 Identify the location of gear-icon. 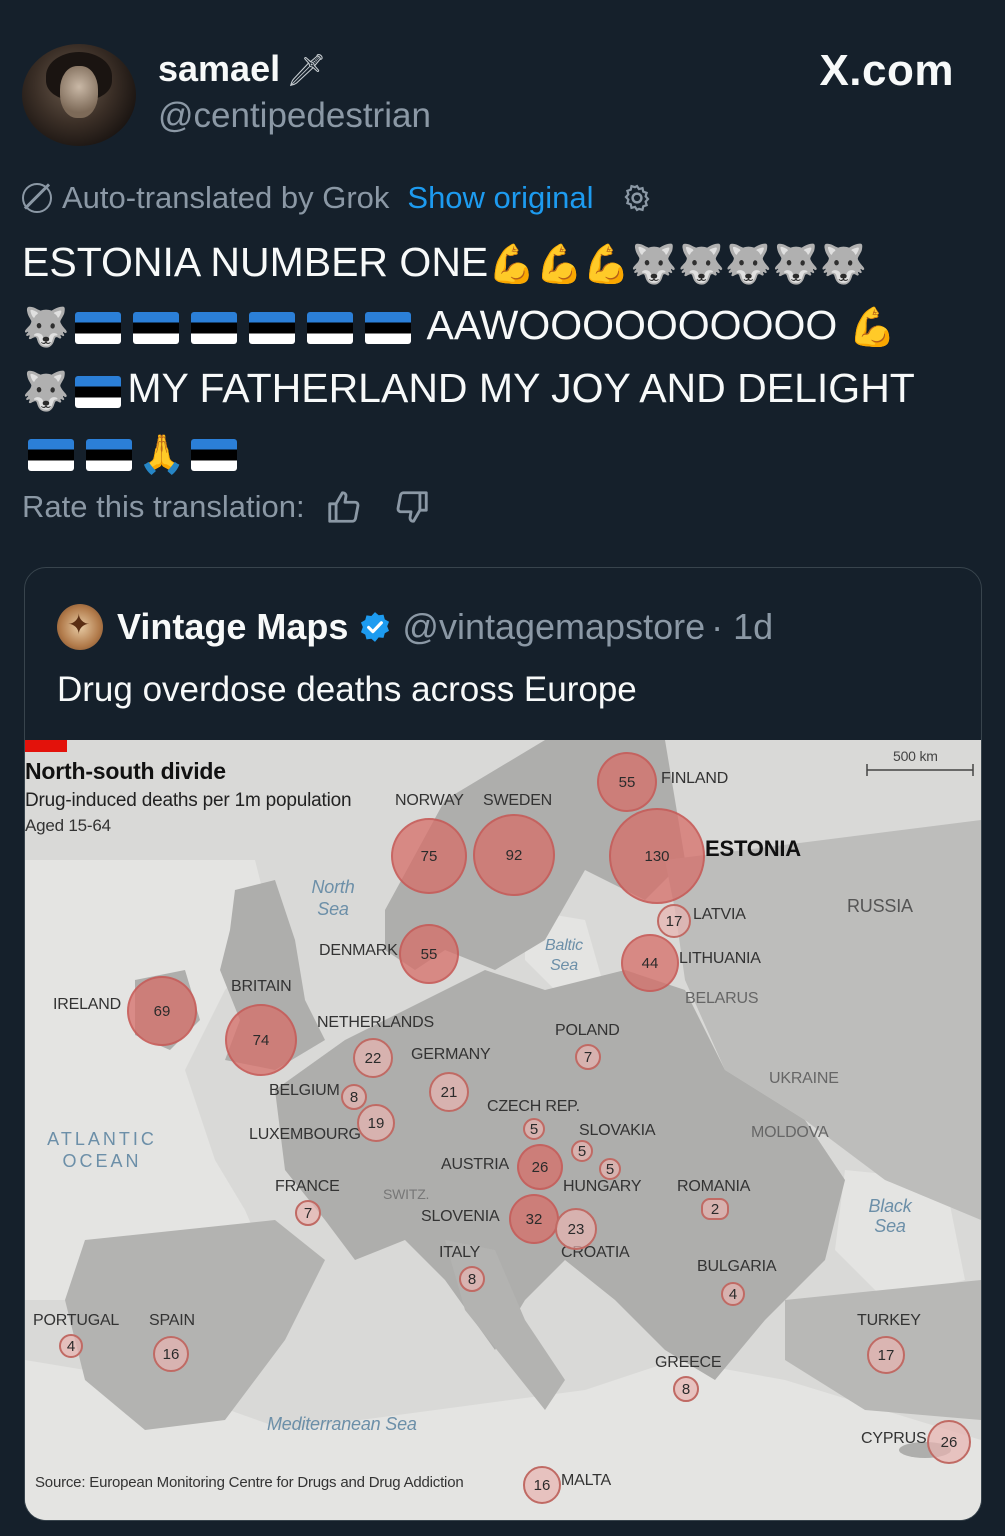
(637, 198).